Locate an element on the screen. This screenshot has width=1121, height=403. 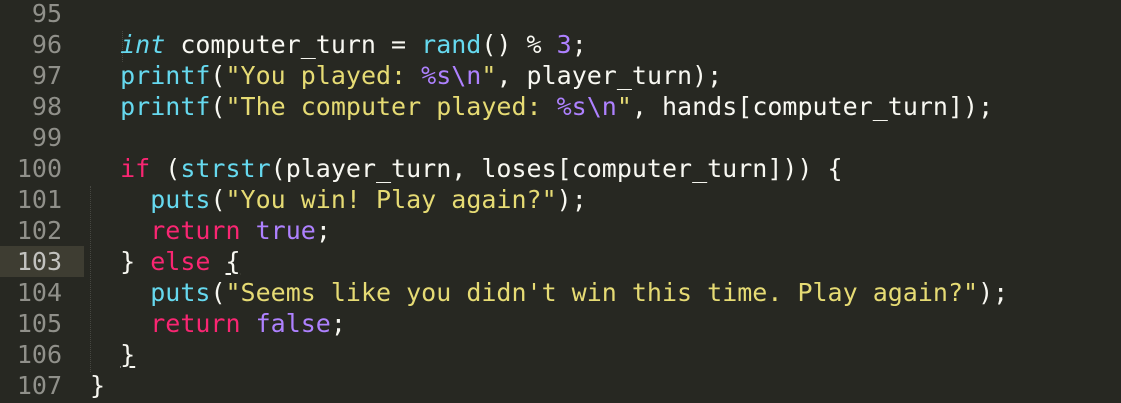
line-number: 96 is located at coordinates (42, 44).